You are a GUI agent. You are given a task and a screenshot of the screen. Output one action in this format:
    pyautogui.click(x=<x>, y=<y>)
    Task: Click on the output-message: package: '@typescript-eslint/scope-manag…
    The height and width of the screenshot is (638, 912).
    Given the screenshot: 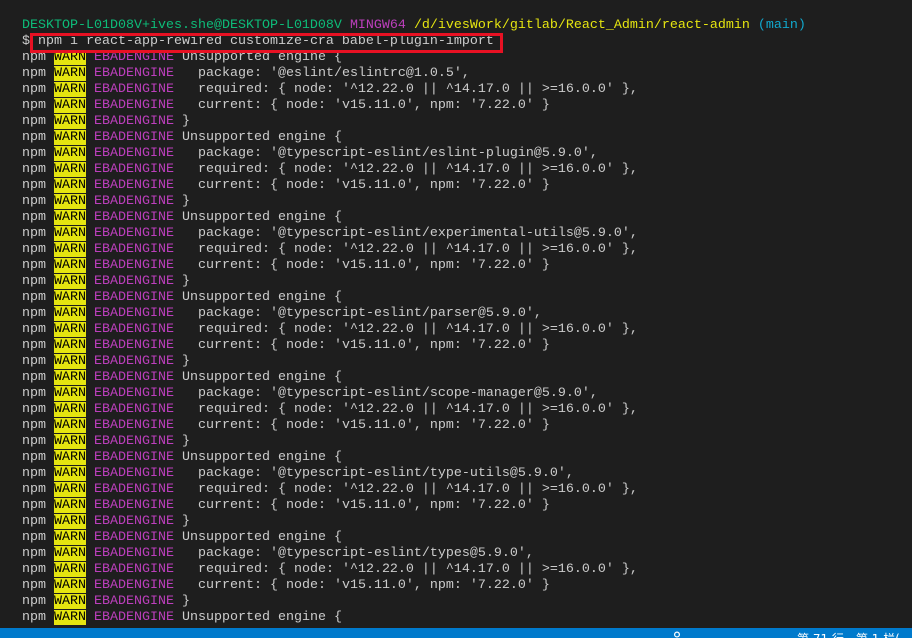 What is the action you would take?
    pyautogui.click(x=389, y=393)
    